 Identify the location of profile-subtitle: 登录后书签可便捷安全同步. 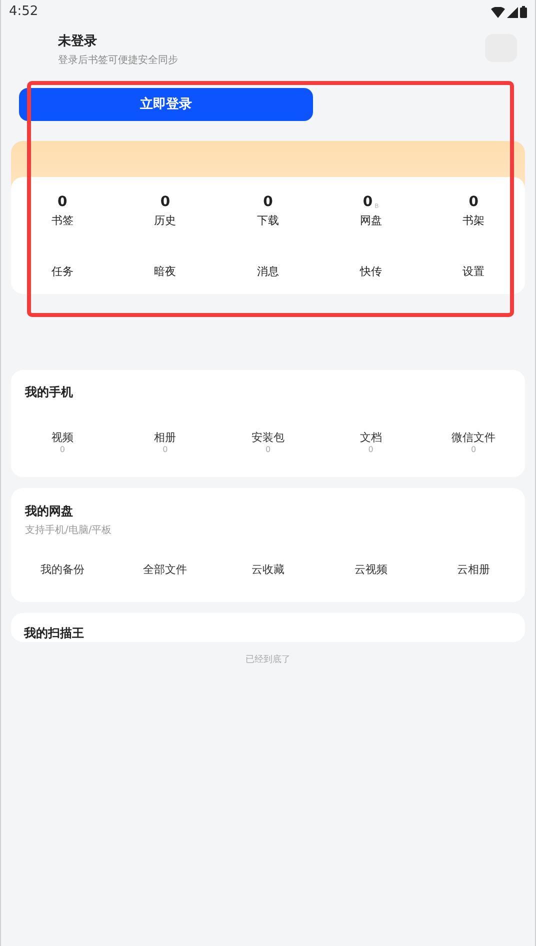
(118, 61).